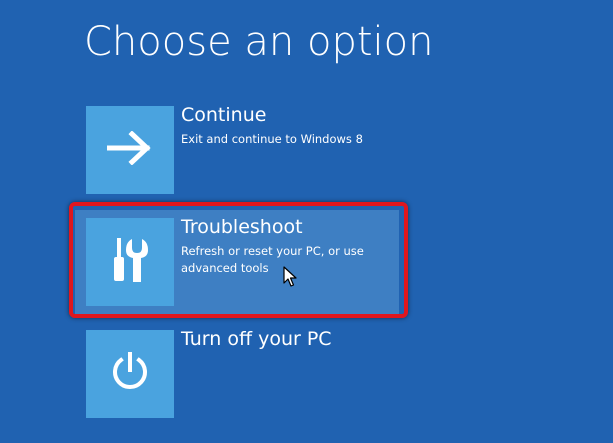 This screenshot has width=613, height=443. I want to click on continue-label: Continue, so click(224, 115).